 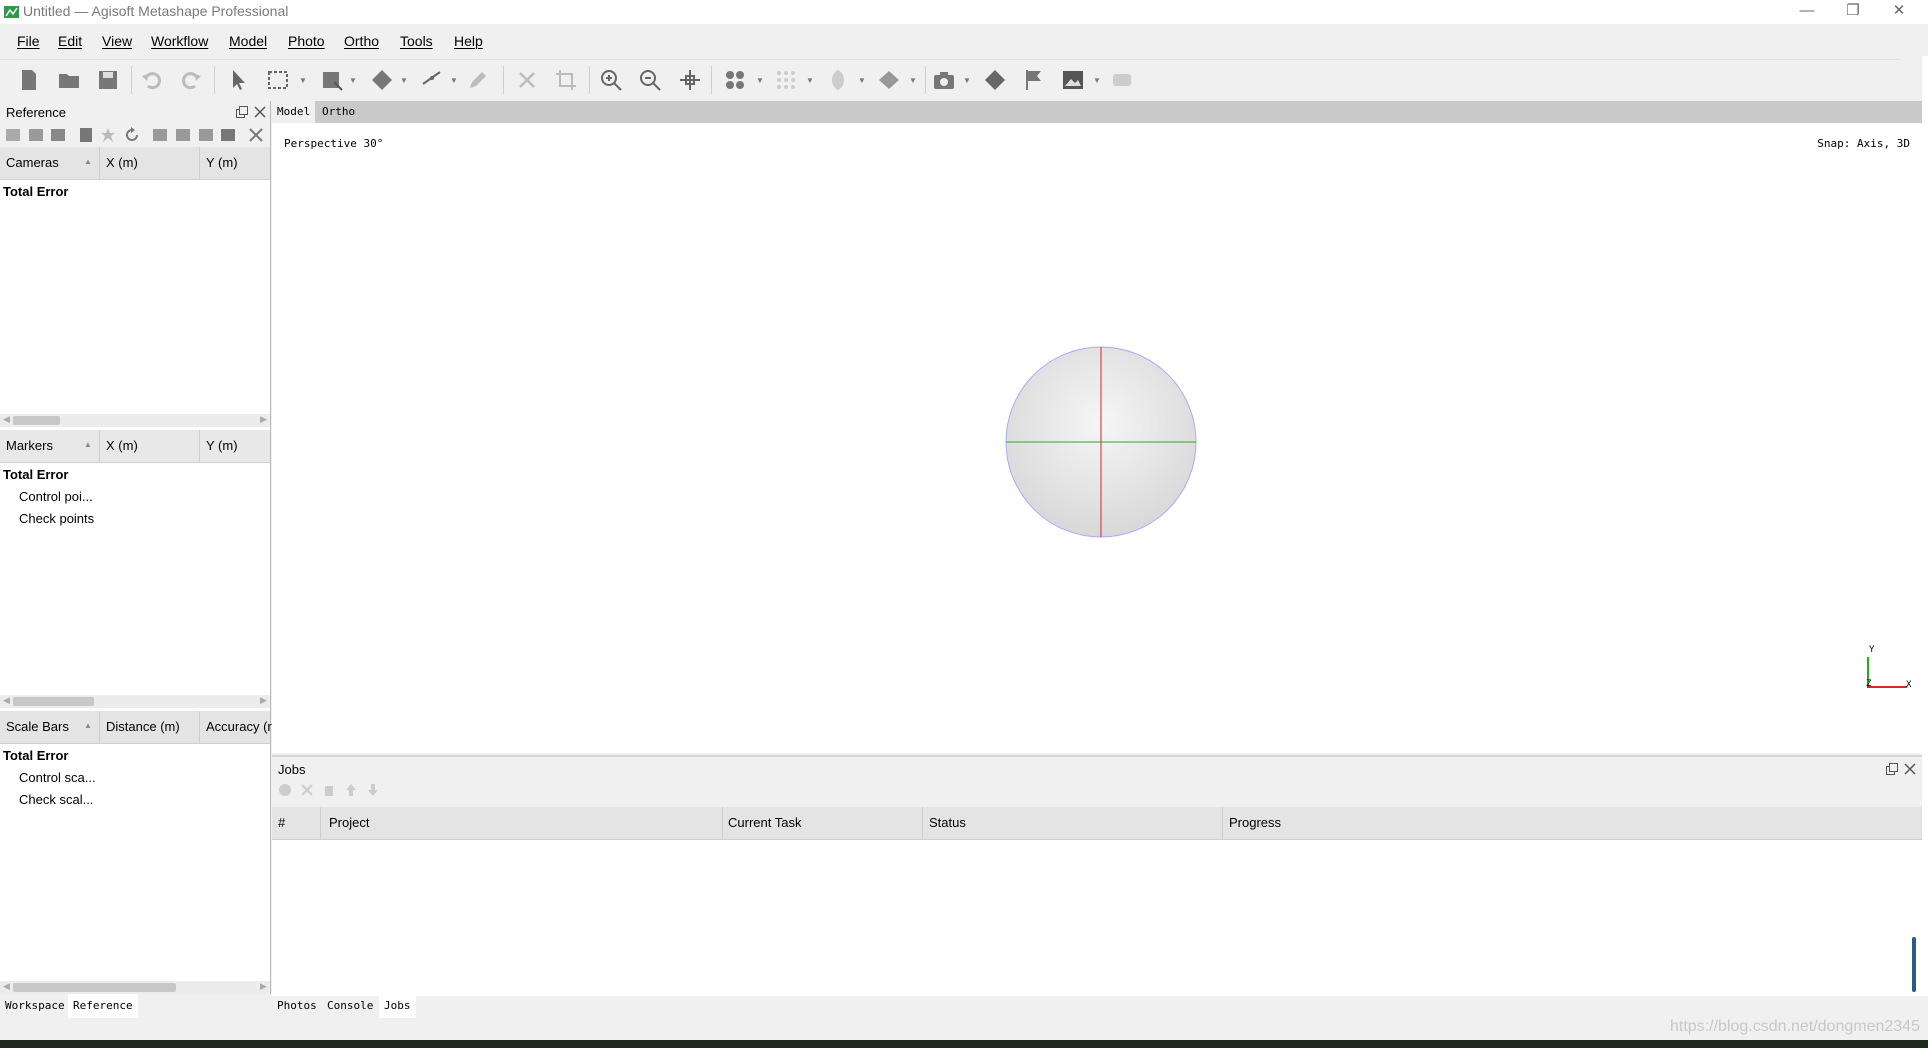 I want to click on tab-model: Model, so click(x=294, y=112).